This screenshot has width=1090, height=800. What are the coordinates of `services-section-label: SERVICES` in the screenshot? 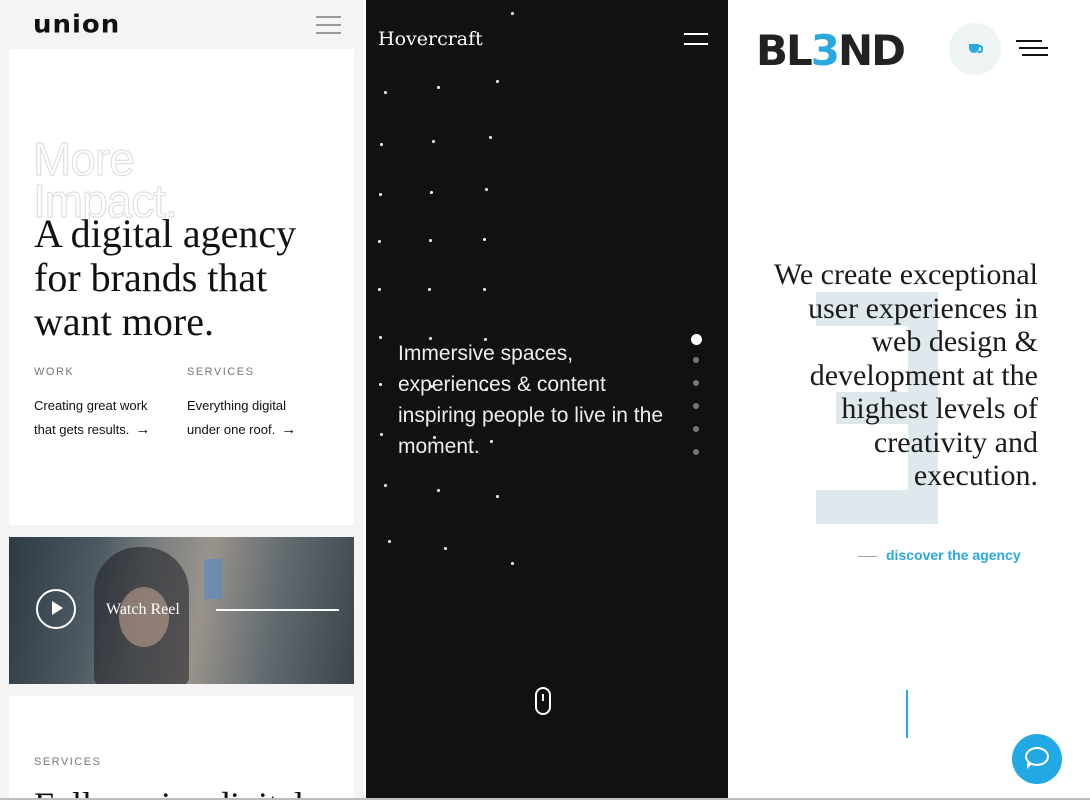 It's located at (68, 762).